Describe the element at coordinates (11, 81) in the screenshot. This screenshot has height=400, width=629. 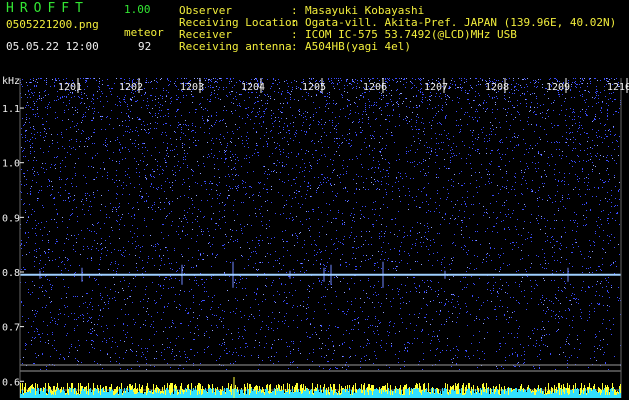
I see `y-axis-unit: kHz` at that location.